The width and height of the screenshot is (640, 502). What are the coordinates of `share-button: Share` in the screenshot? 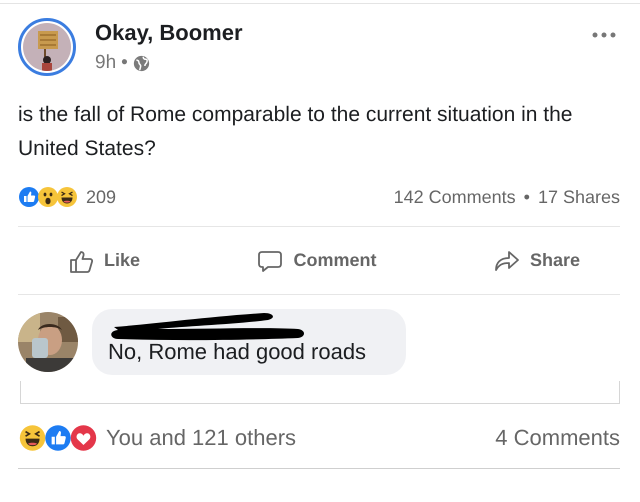 It's located at (537, 260).